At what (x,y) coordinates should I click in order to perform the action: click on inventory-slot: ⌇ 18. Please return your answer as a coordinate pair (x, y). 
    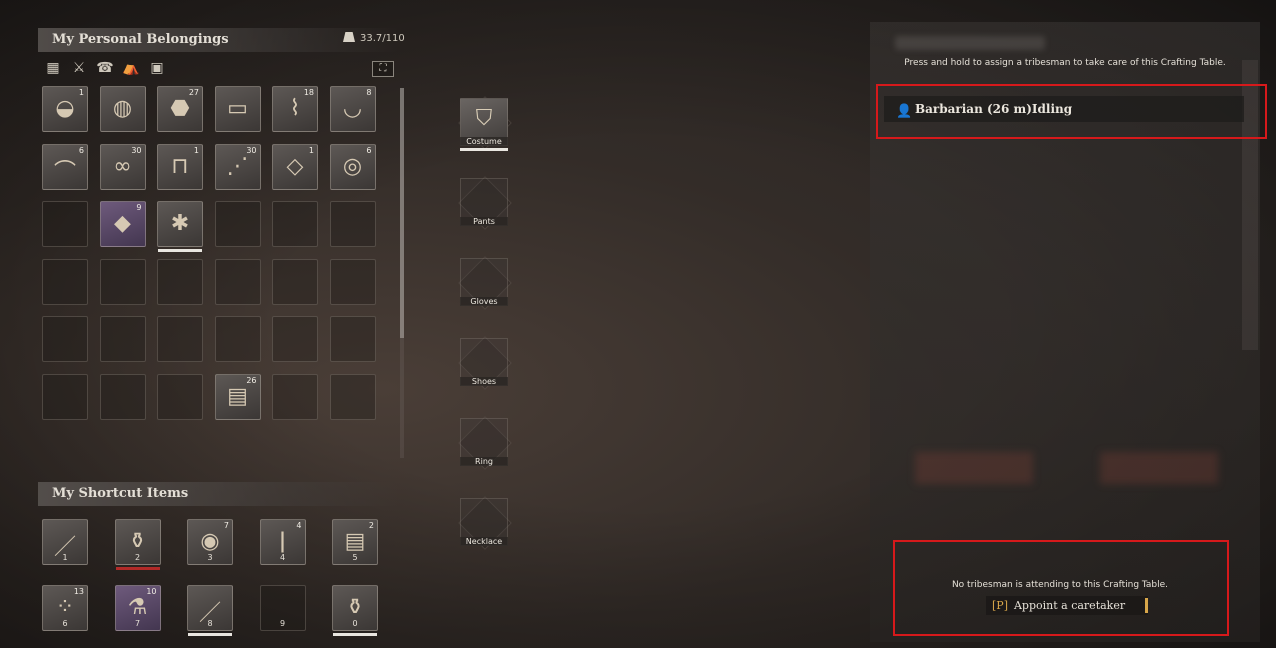
    Looking at the image, I should click on (295, 109).